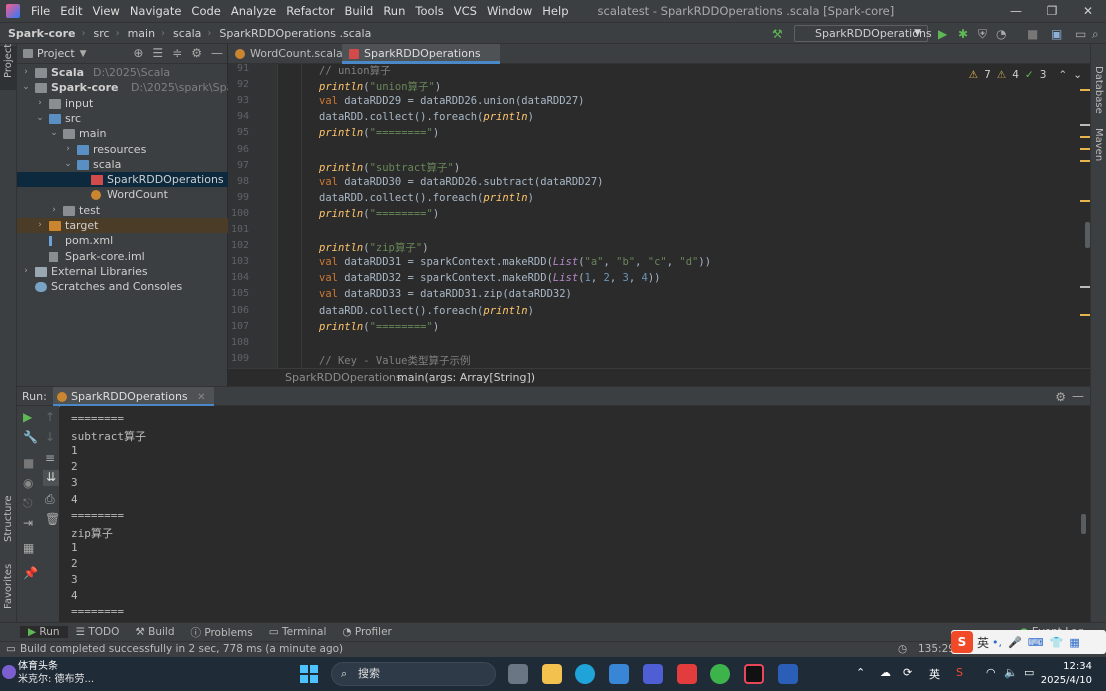  Describe the element at coordinates (991, 672) in the screenshot. I see `wifi-icon: ◠` at that location.